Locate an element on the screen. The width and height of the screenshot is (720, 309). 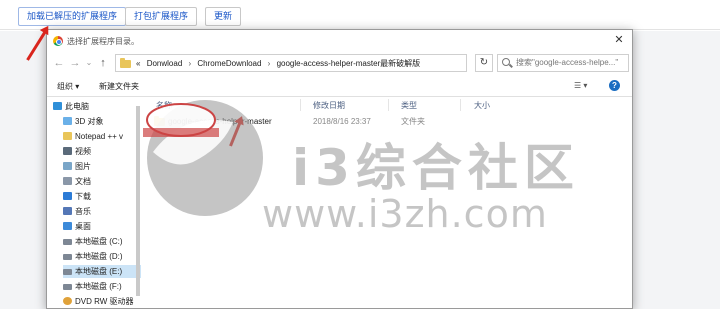
cube-icon is located at coordinates (67, 121).